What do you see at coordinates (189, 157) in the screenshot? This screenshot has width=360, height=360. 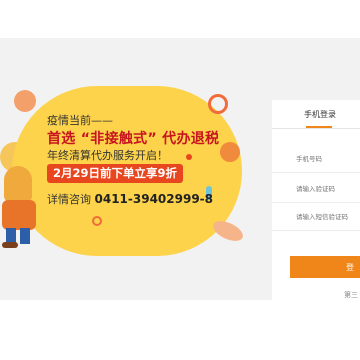 I see `decor-dot-red` at bounding box center [189, 157].